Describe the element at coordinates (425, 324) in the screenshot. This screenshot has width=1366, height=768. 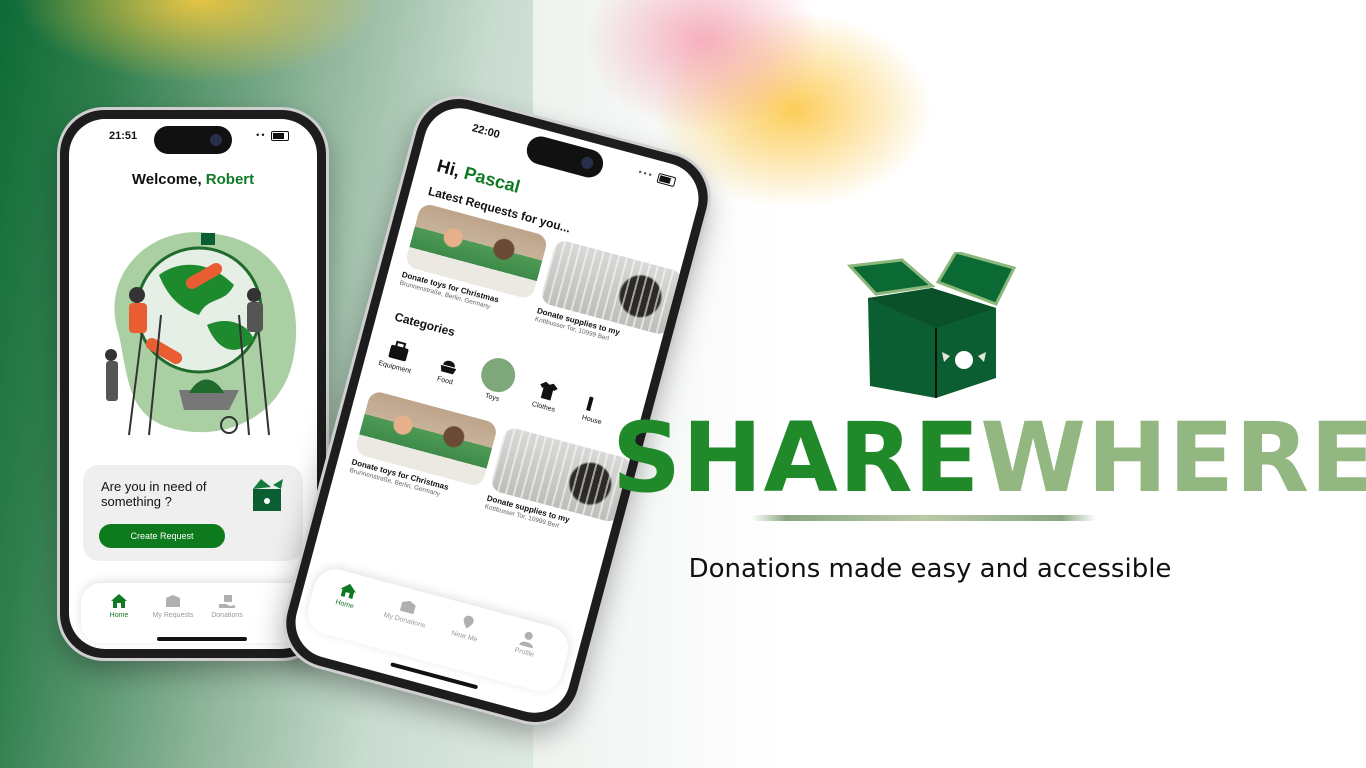
I see `categories-title: Categories` at that location.